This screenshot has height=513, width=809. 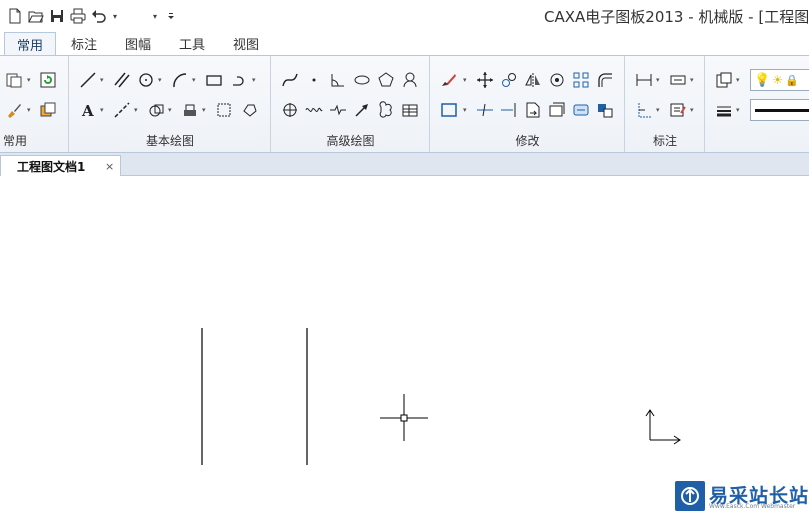 I want to click on text-icon: A, so click(x=88, y=110).